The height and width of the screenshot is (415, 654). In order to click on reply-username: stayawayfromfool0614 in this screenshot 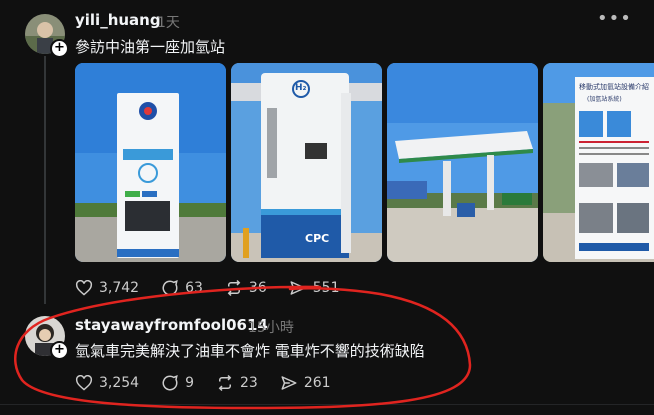, I will do `click(171, 325)`.